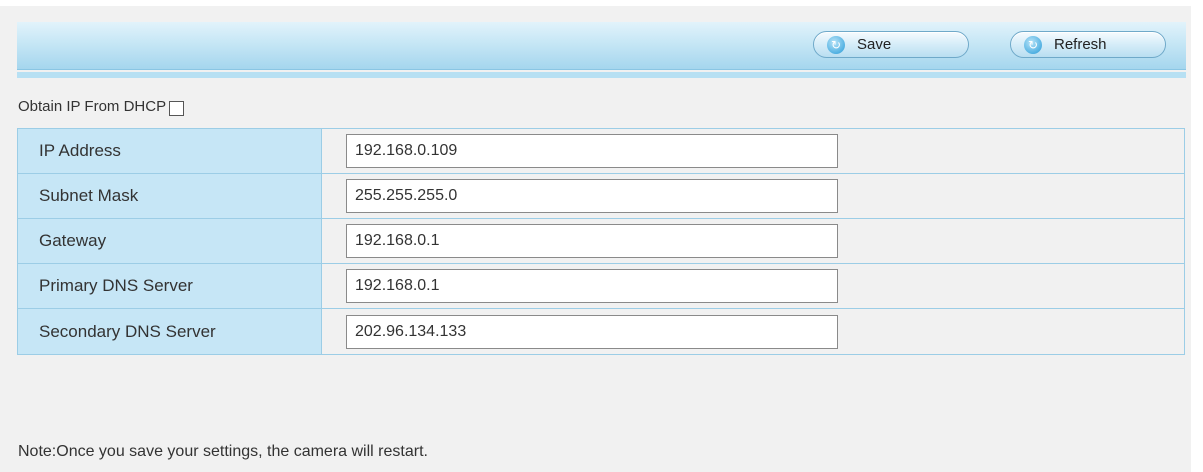  What do you see at coordinates (170, 151) in the screenshot?
I see `ip-address-label: IP Address` at bounding box center [170, 151].